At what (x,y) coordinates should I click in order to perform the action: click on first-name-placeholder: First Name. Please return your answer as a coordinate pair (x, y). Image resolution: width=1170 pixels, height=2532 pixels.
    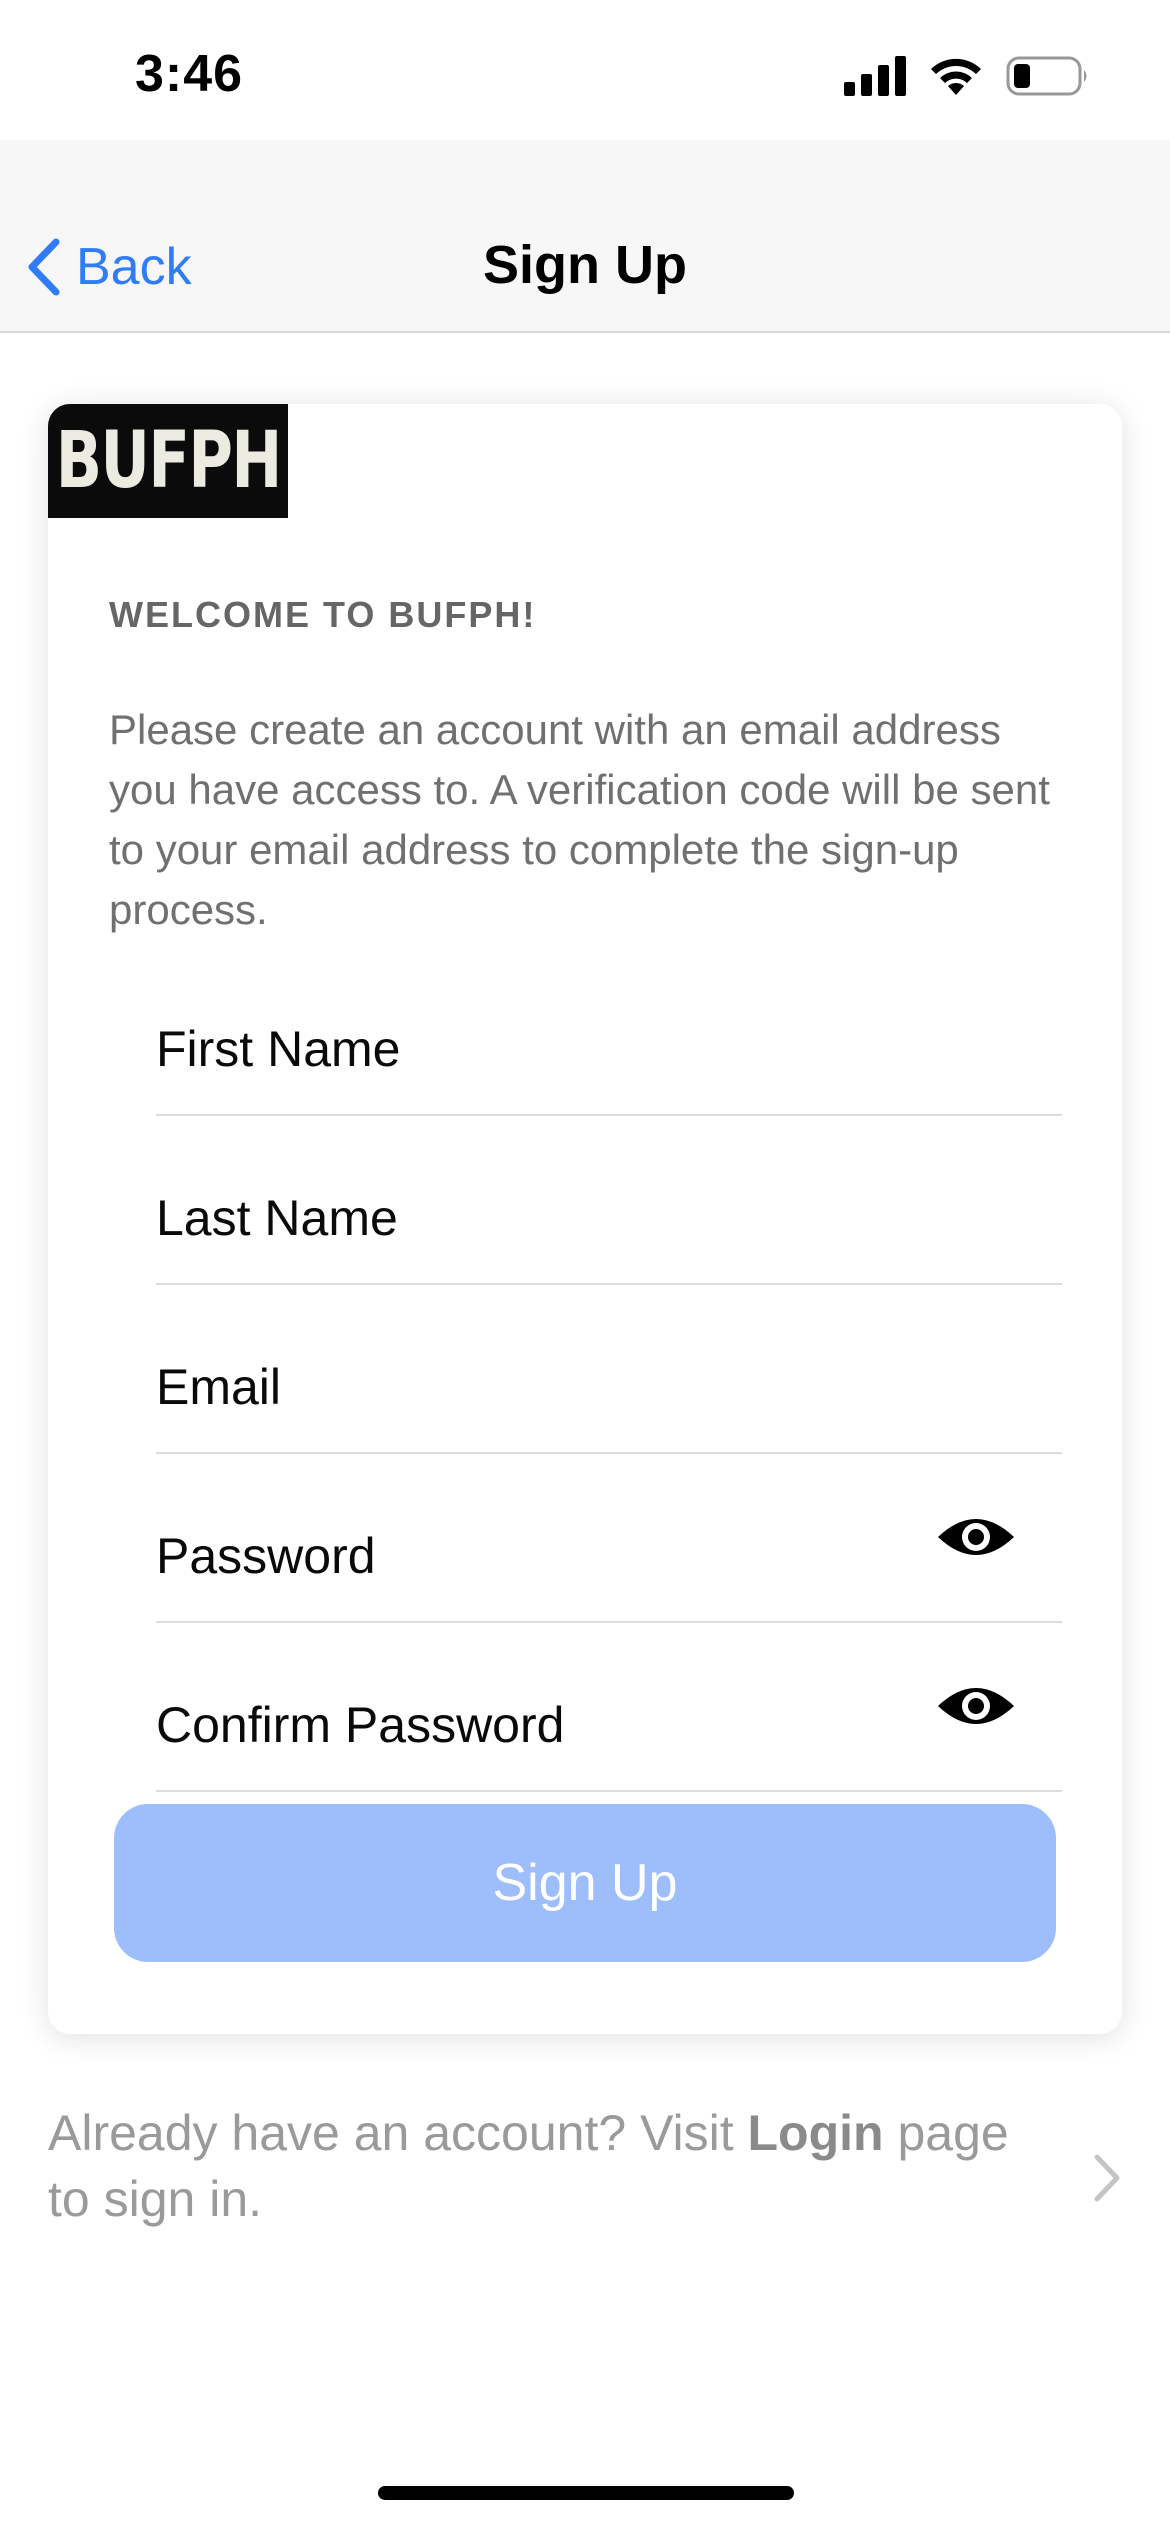
    Looking at the image, I should click on (278, 1049).